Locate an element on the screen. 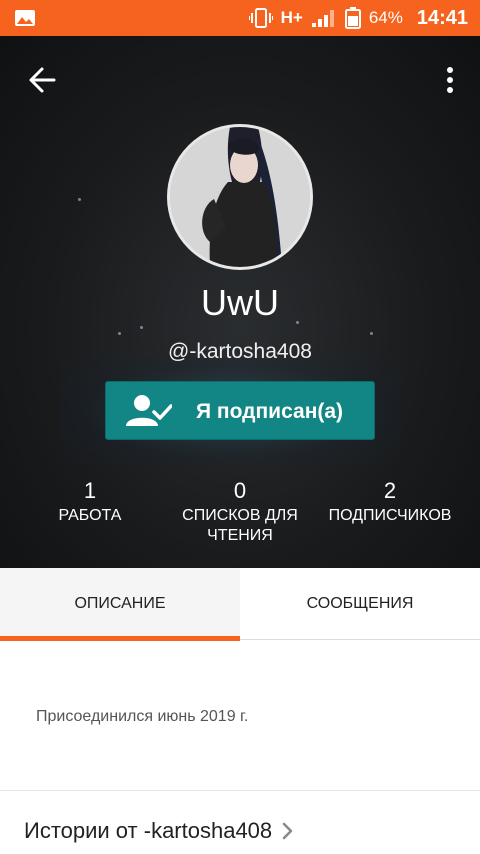  following-button: Я подписан(а) is located at coordinates (240, 410).